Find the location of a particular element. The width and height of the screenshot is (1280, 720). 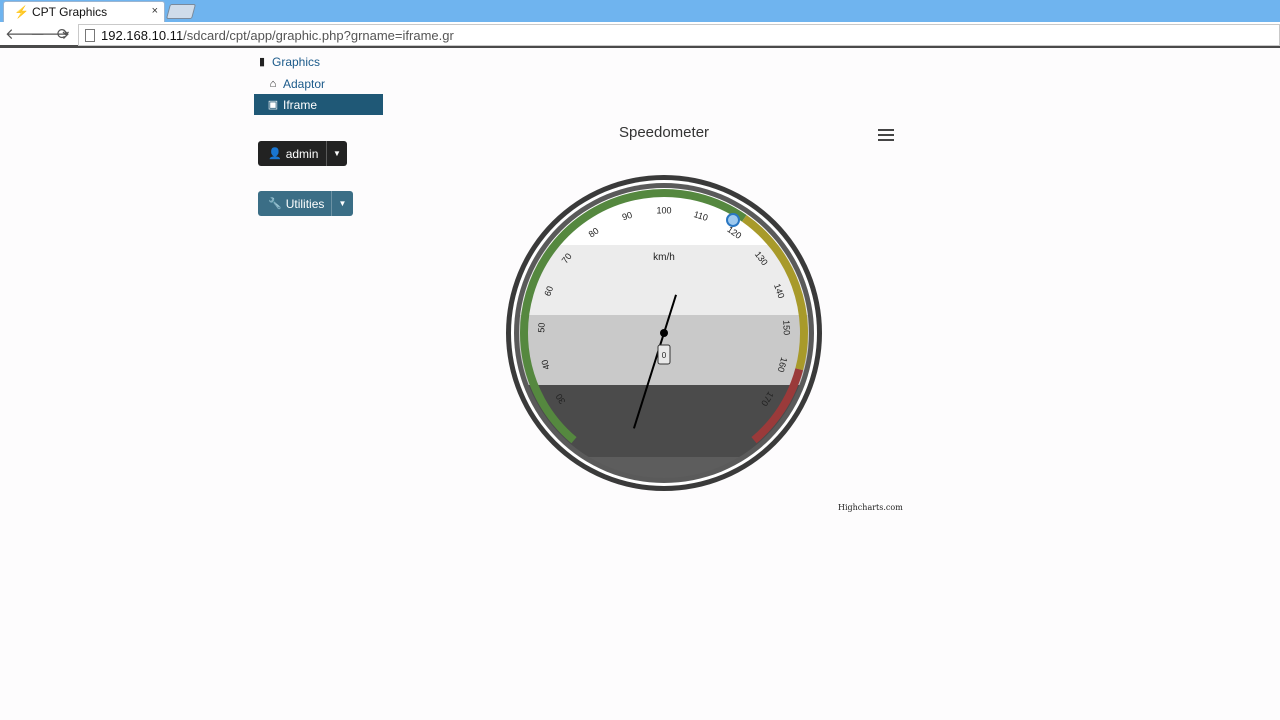

sidebar-item-label: Iframe is located at coordinates (300, 104).